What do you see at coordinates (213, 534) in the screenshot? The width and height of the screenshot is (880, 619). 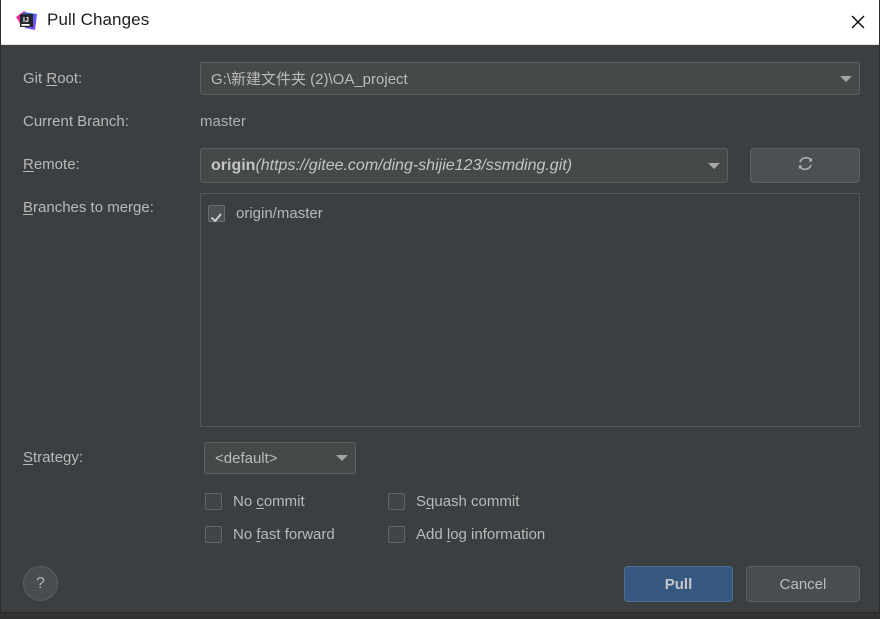 I see `no-fast-forward-checkbox` at bounding box center [213, 534].